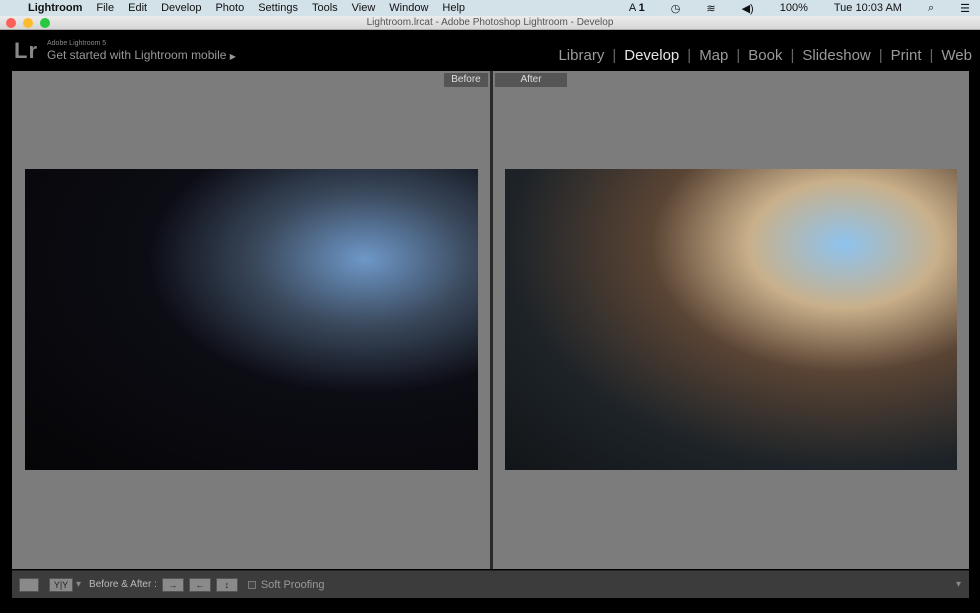  Describe the element at coordinates (45, 23) in the screenshot. I see `zoom-button` at that location.